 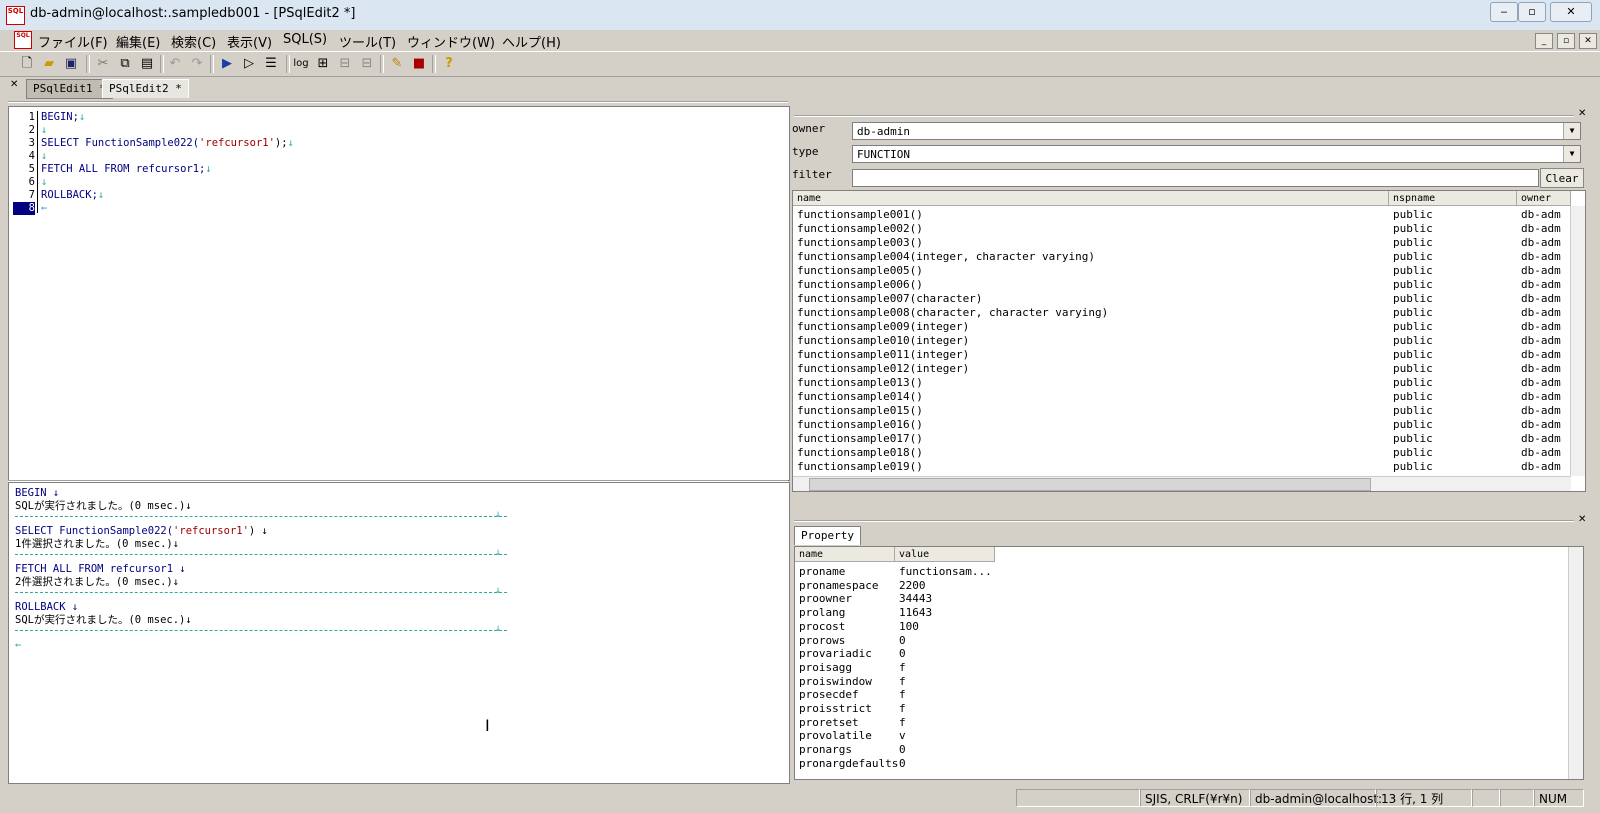 What do you see at coordinates (1180, 695) in the screenshot?
I see `property-row: prosecdef f` at bounding box center [1180, 695].